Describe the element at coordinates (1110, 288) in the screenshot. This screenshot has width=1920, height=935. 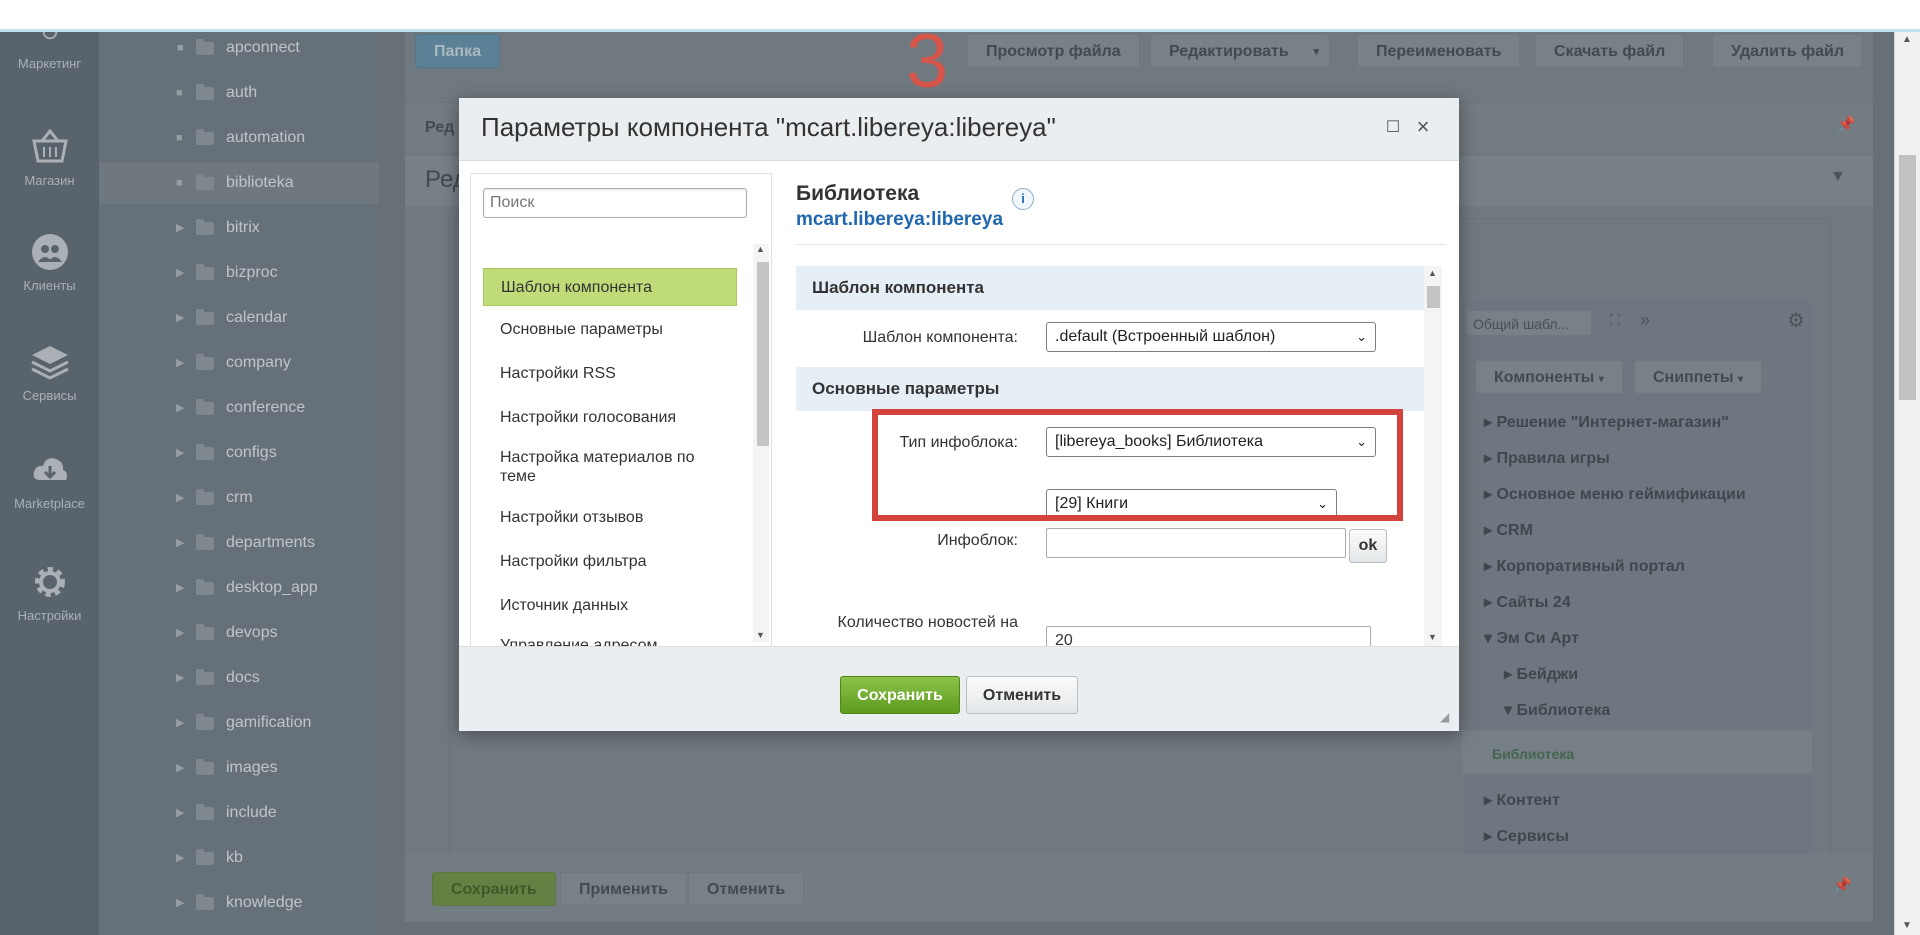
I see `group-template: Шаблон компонента` at that location.